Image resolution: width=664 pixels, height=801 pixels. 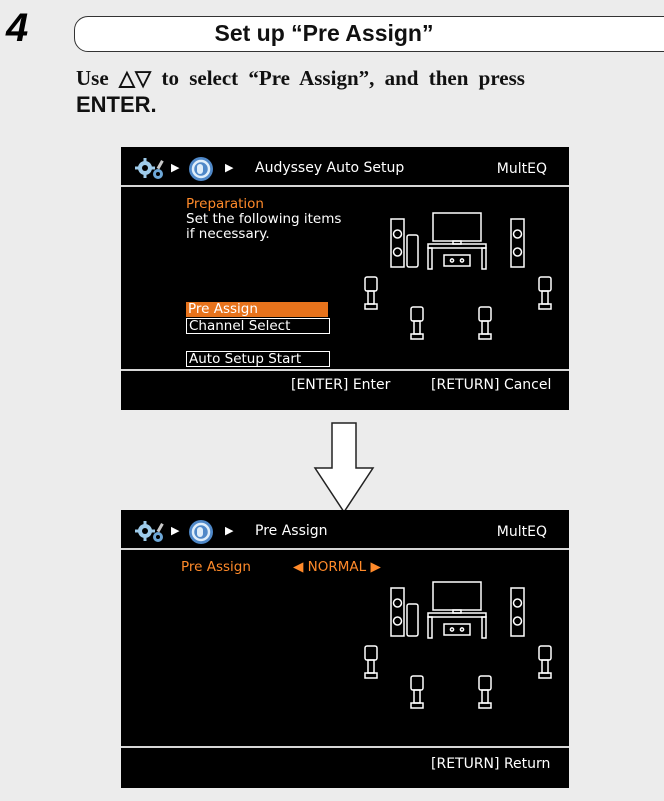 What do you see at coordinates (345, 531) in the screenshot?
I see `screen-topbar: ▶ ▶ Pre Assign MultEQ` at bounding box center [345, 531].